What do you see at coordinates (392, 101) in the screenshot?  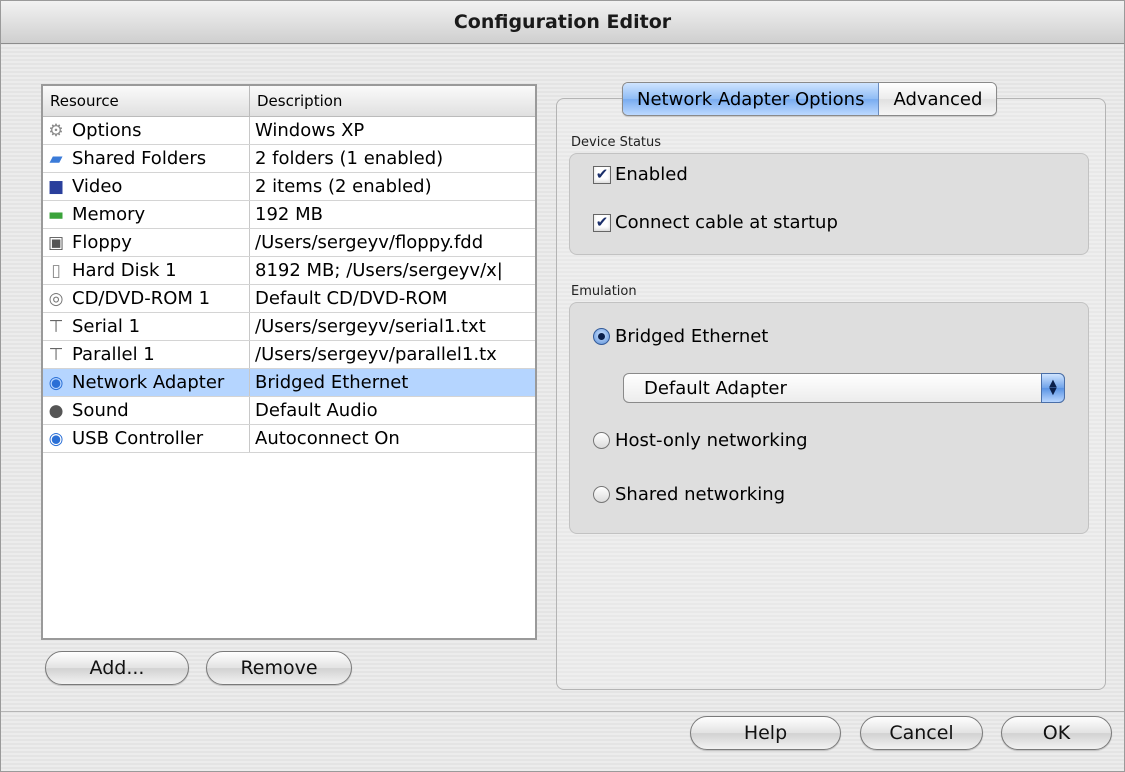 I see `column-header-description: Description` at bounding box center [392, 101].